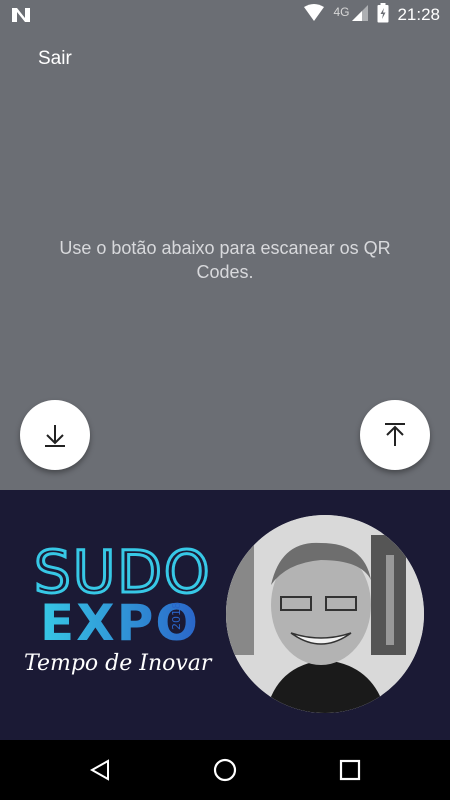  What do you see at coordinates (418, 14) in the screenshot?
I see `status-time: 21:28` at bounding box center [418, 14].